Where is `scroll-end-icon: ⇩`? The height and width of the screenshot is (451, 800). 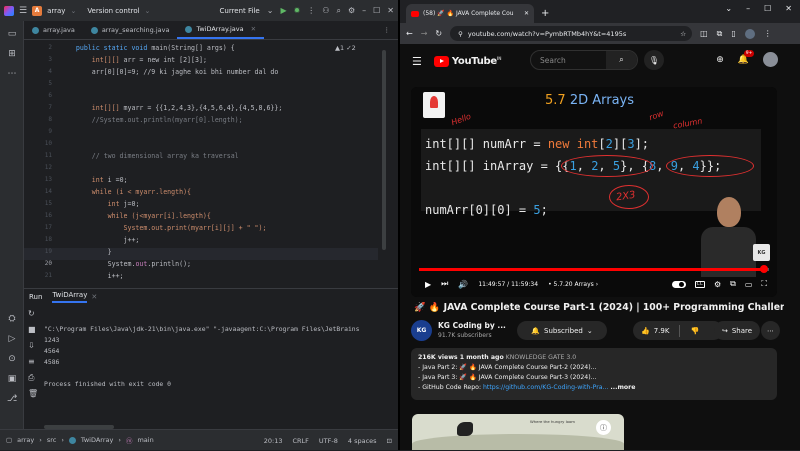 scroll-end-icon: ⇩ is located at coordinates (31, 345).